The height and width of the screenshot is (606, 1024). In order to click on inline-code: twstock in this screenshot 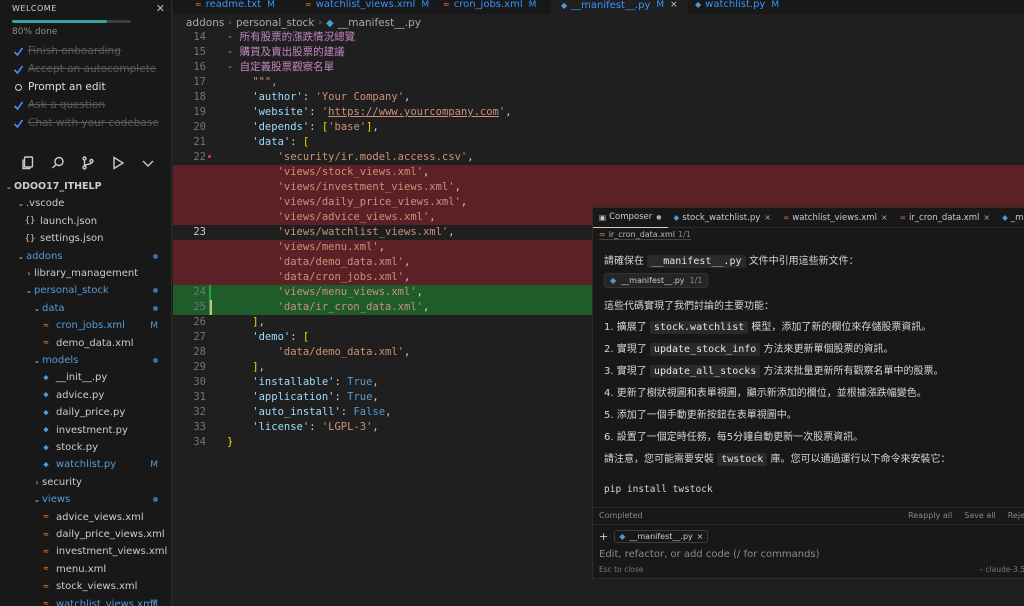, I will do `click(742, 459)`.